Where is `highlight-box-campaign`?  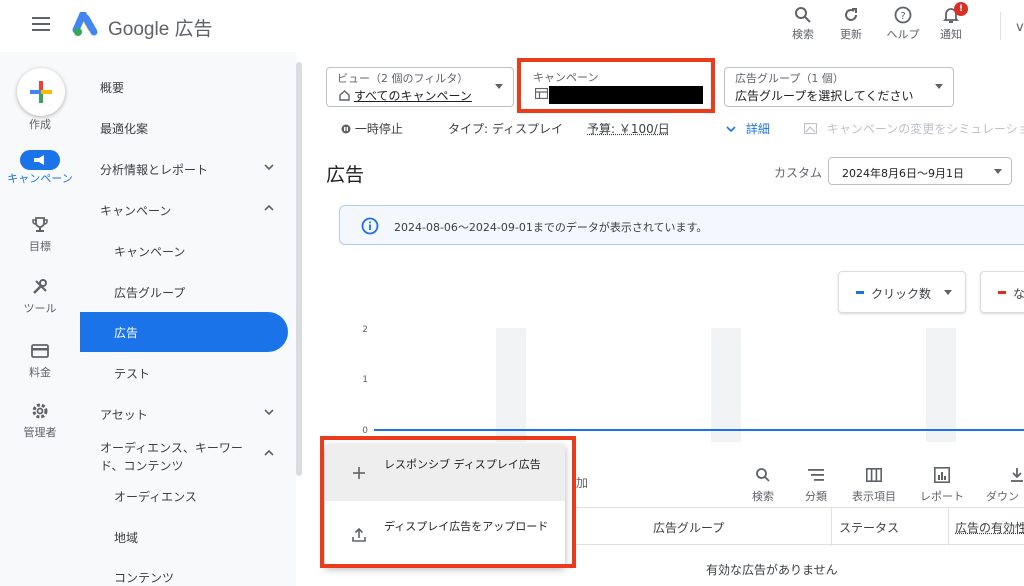
highlight-box-campaign is located at coordinates (616, 85).